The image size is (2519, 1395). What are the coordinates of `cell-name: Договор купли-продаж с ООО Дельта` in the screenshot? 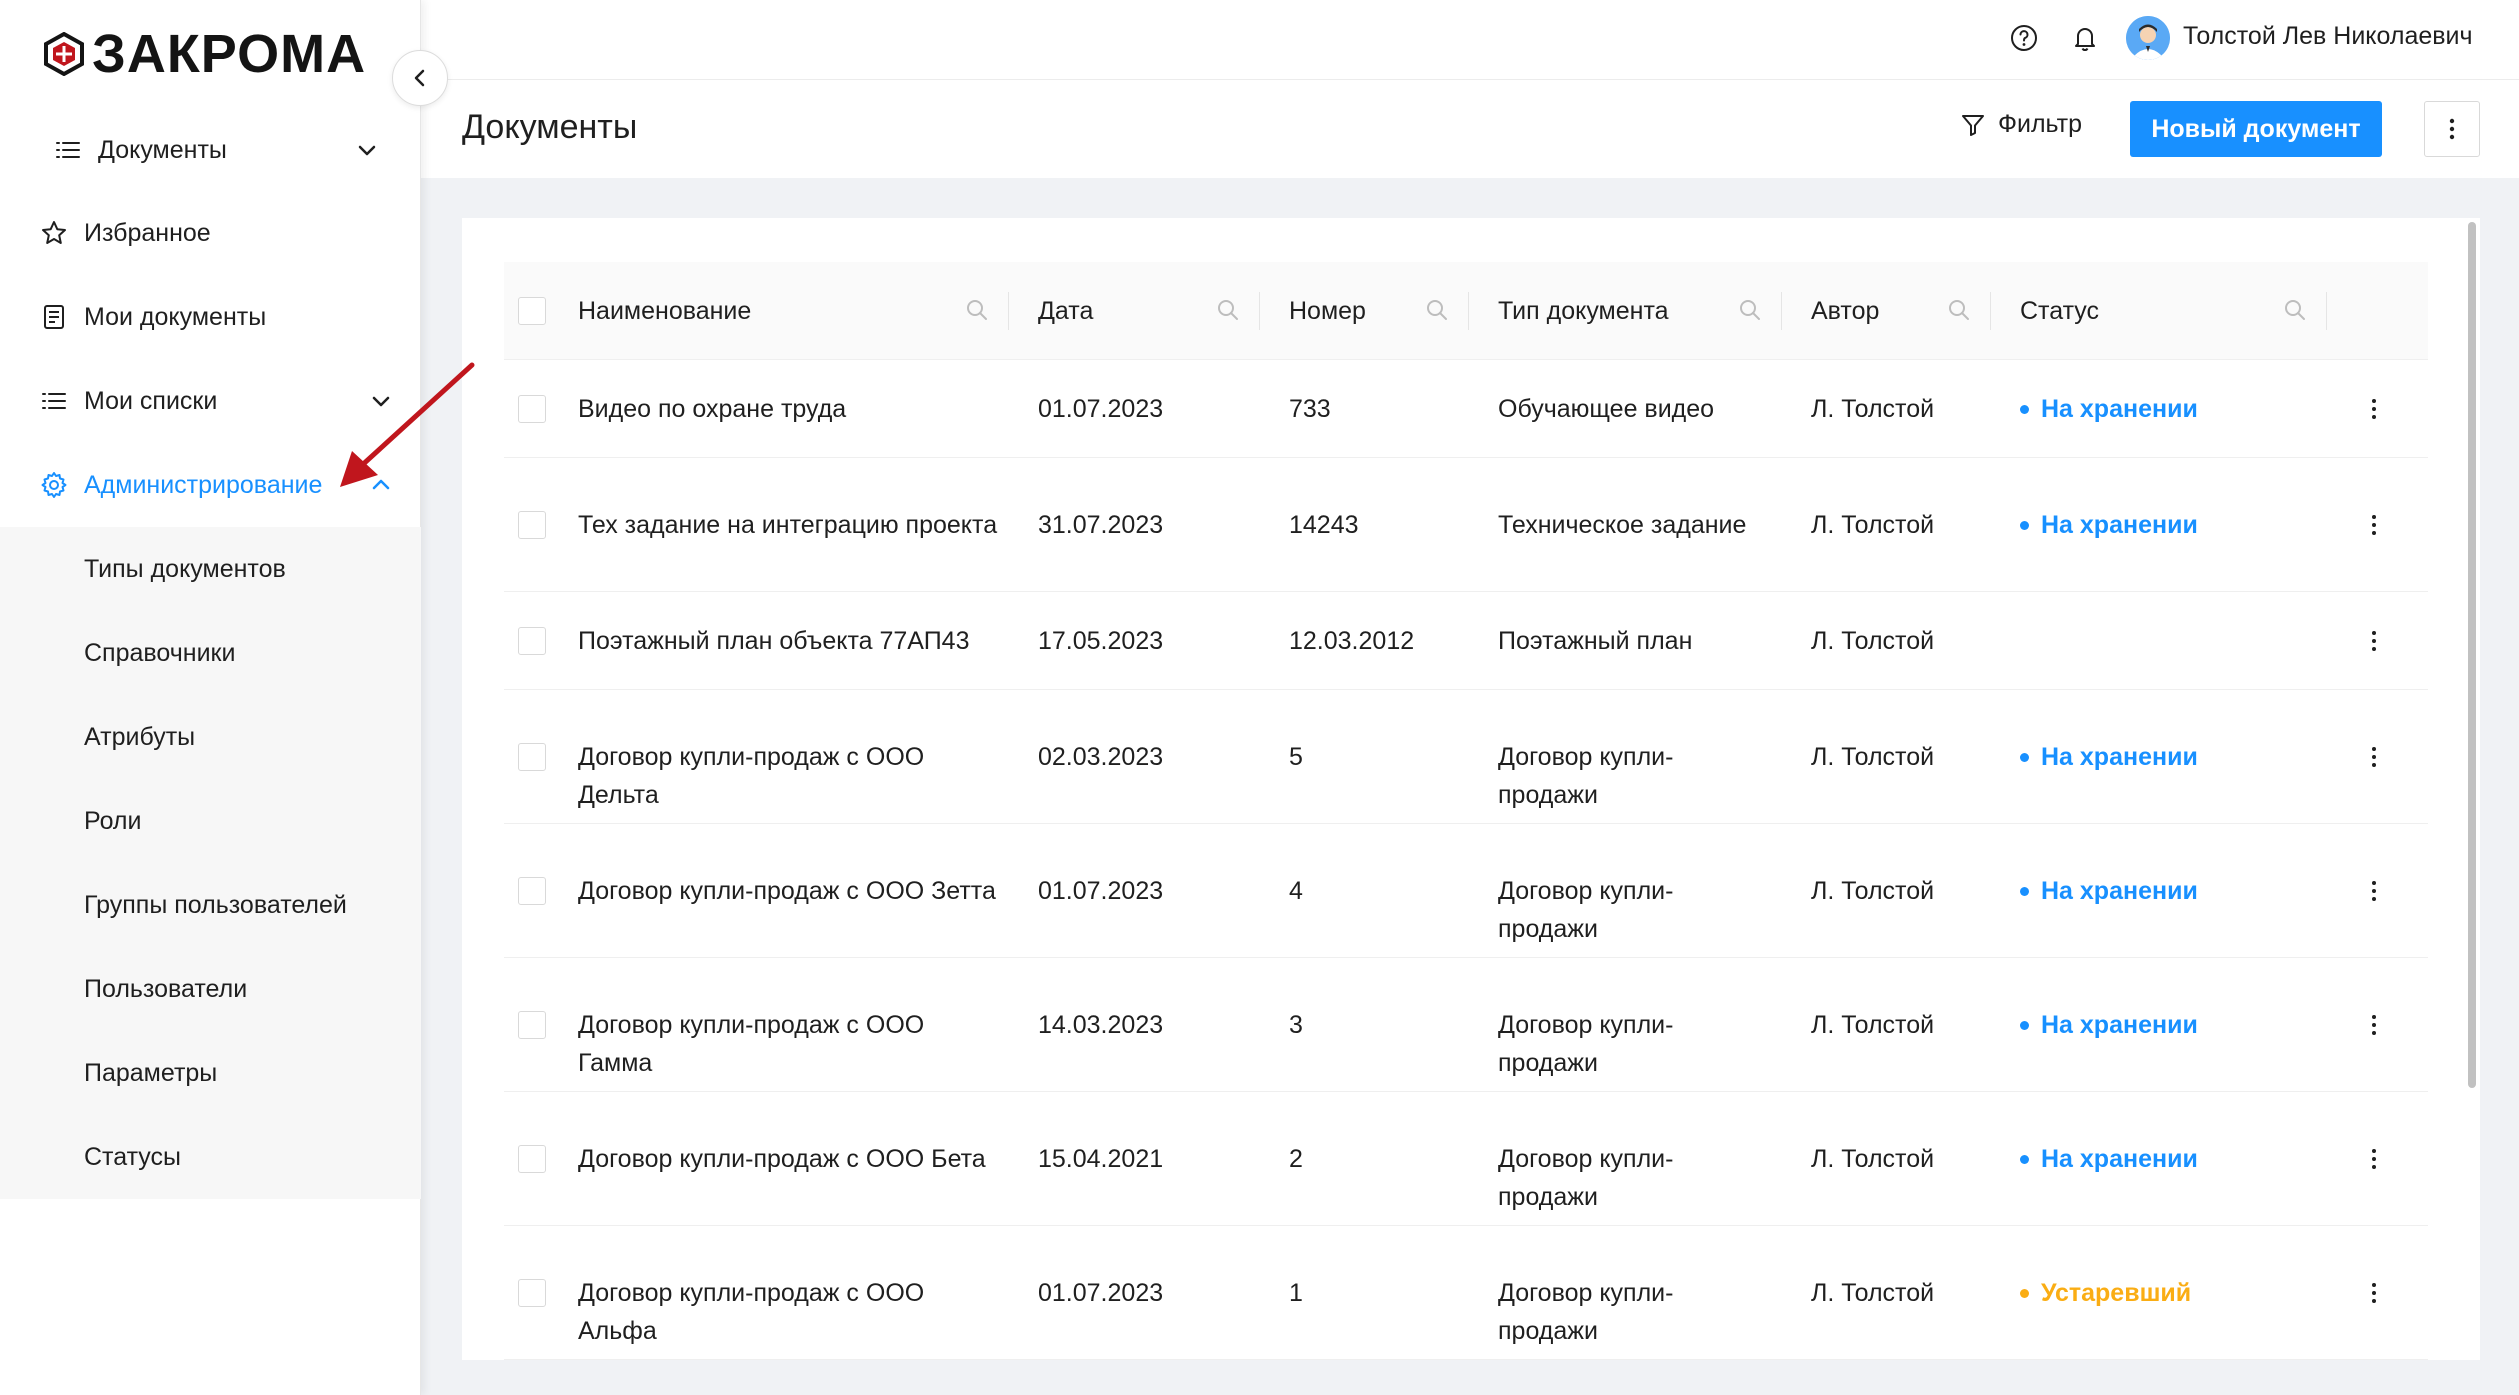 It's located at (751, 776).